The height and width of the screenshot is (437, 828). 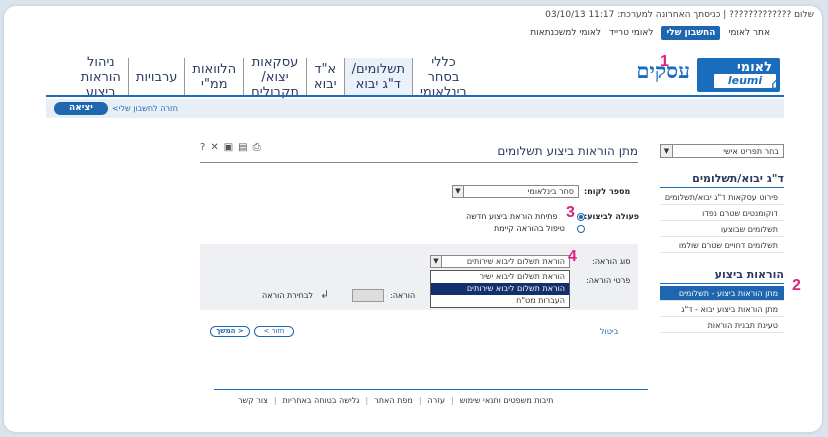 What do you see at coordinates (321, 400) in the screenshot?
I see `footer-safe-browsing: גלישה בטוחה באחריות` at bounding box center [321, 400].